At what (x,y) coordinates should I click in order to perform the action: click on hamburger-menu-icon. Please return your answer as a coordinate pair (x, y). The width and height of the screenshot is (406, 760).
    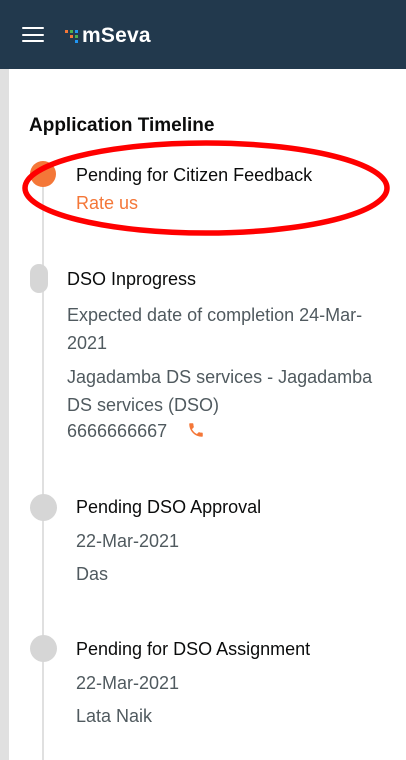
    Looking at the image, I should click on (33, 35).